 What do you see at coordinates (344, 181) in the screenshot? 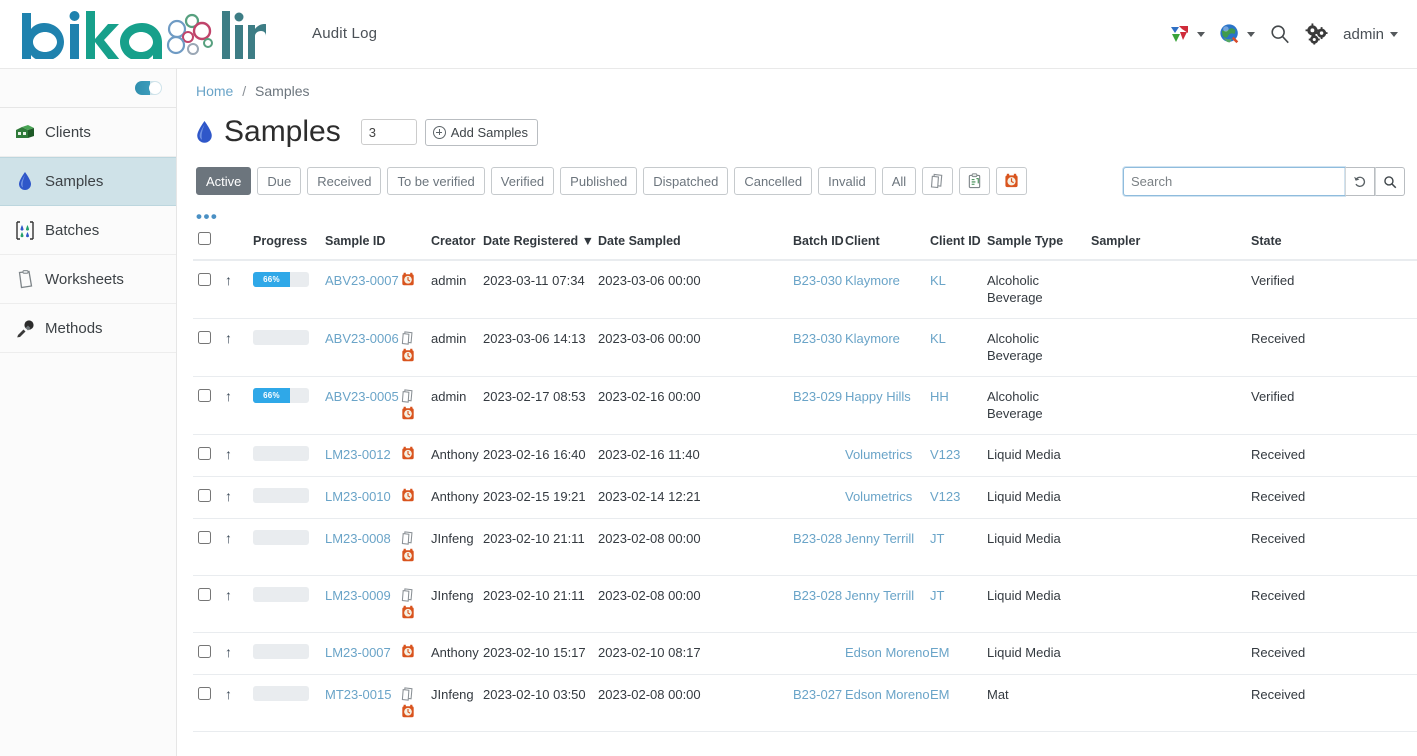
I see `filter-tab-received: Received` at bounding box center [344, 181].